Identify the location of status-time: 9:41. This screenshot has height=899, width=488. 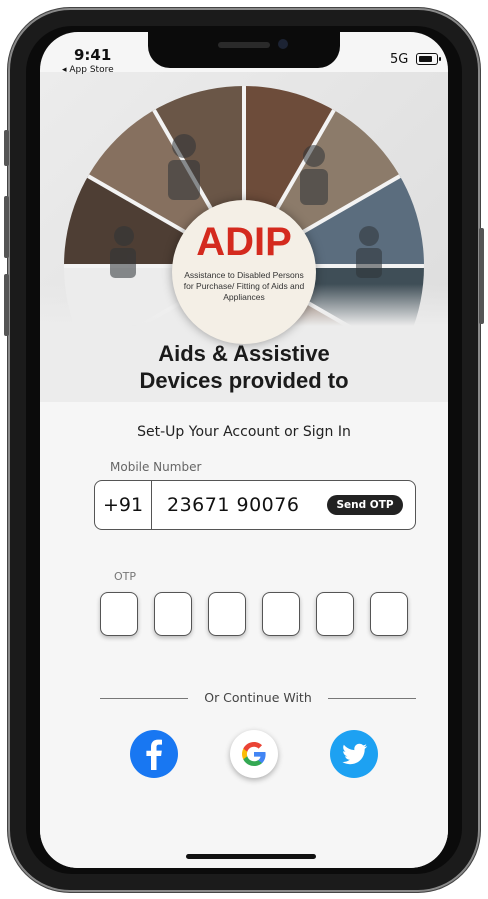
(93, 55).